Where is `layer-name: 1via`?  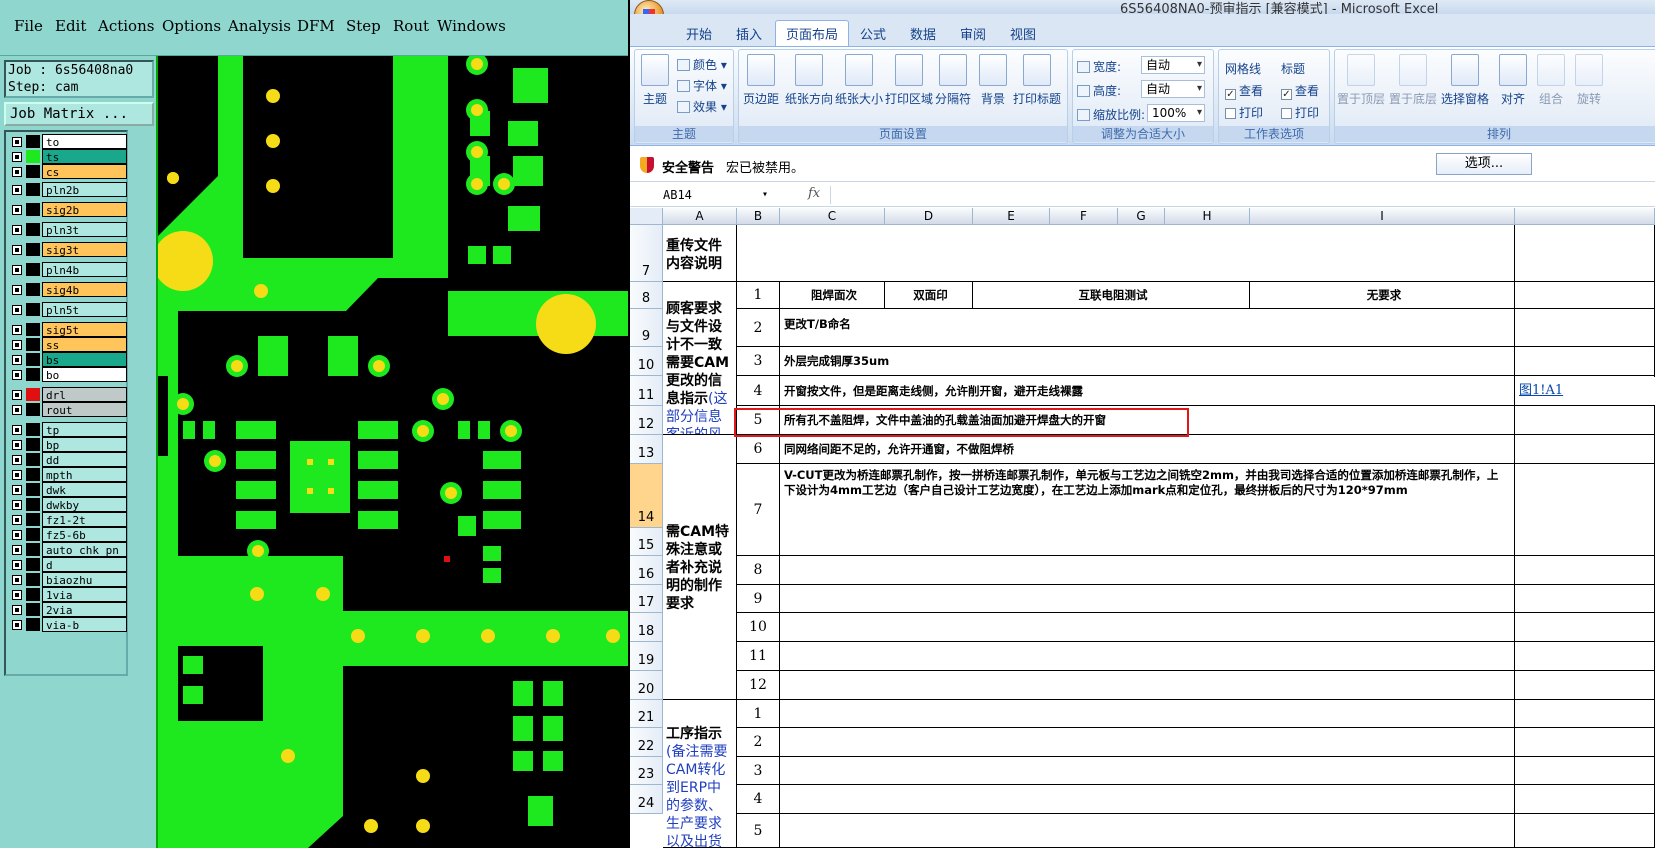 layer-name: 1via is located at coordinates (84, 594).